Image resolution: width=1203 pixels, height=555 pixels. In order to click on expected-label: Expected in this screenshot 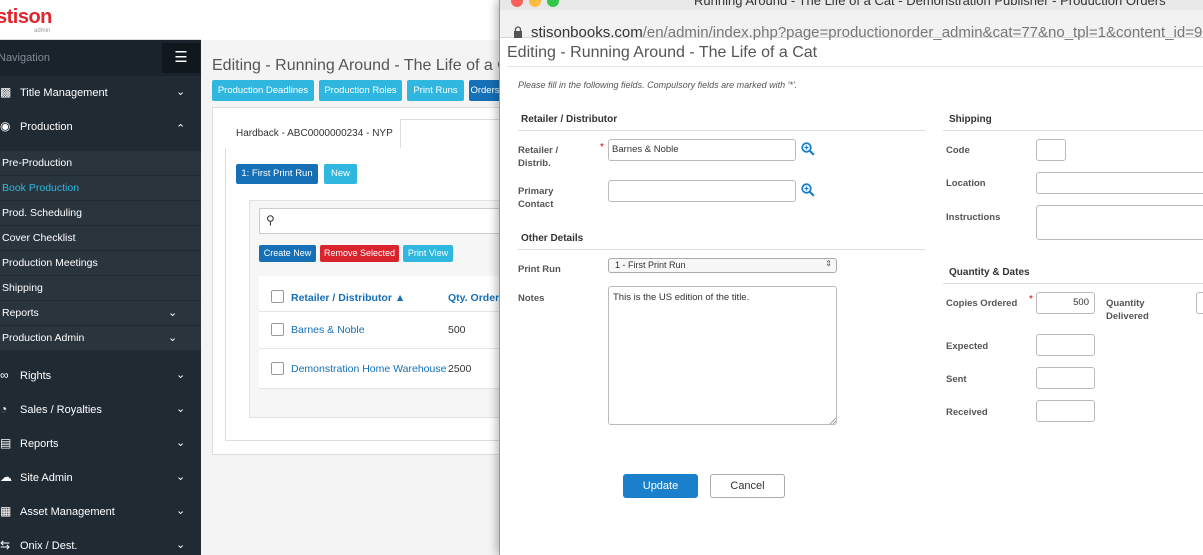, I will do `click(967, 346)`.